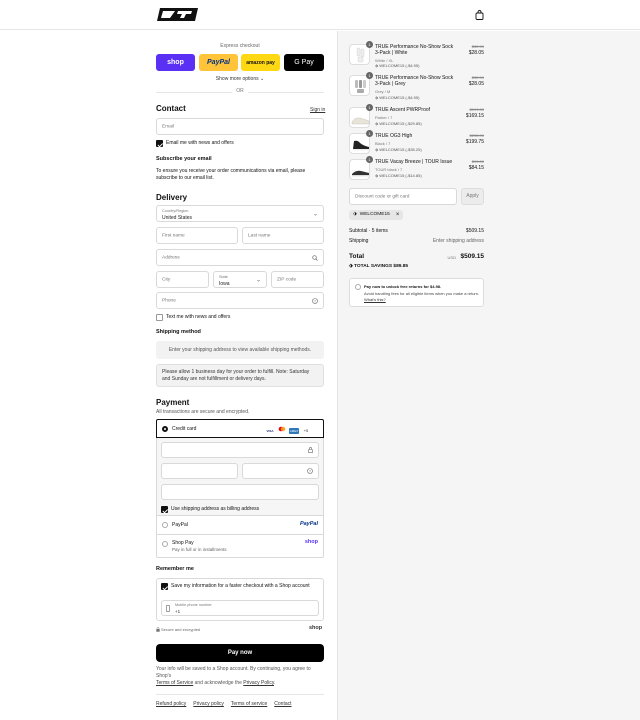 The height and width of the screenshot is (720, 640). Describe the element at coordinates (224, 284) in the screenshot. I see `state-value: Iowa` at that location.